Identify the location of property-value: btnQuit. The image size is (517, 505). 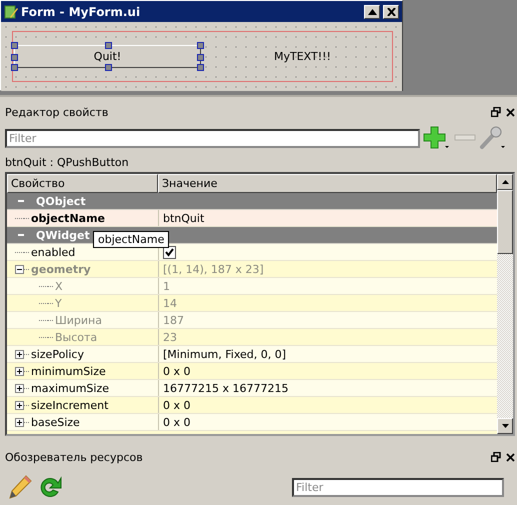
(183, 218).